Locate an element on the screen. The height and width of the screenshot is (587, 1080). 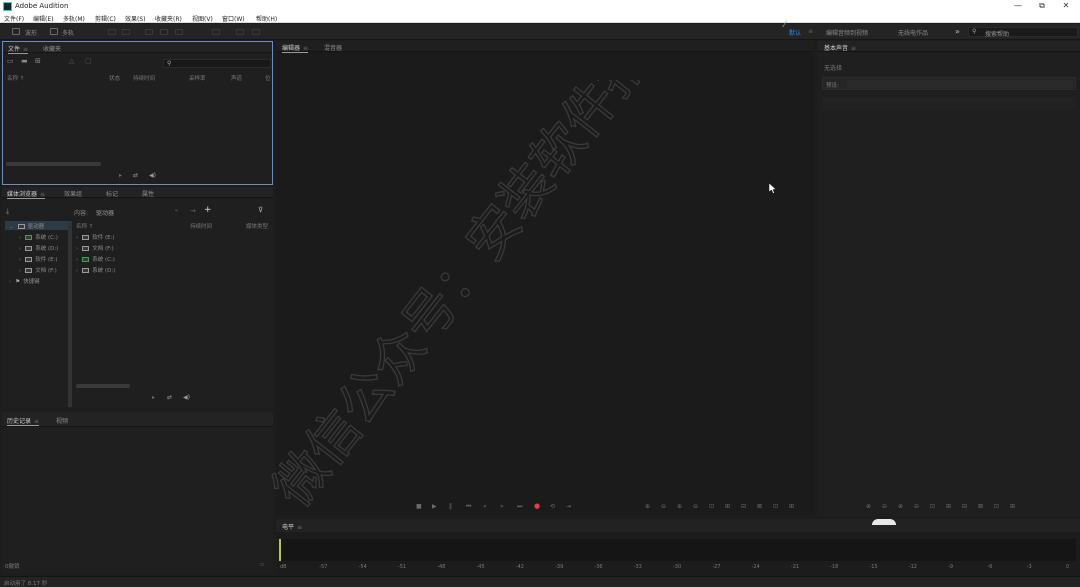
tab-effects-rack: 效果组 is located at coordinates (73, 193).